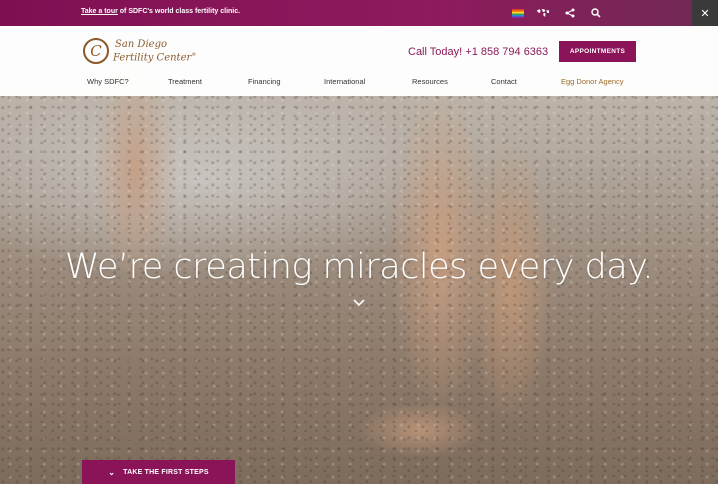 This screenshot has width=718, height=484. I want to click on appointments-button: APPOINTMENTS, so click(597, 51).